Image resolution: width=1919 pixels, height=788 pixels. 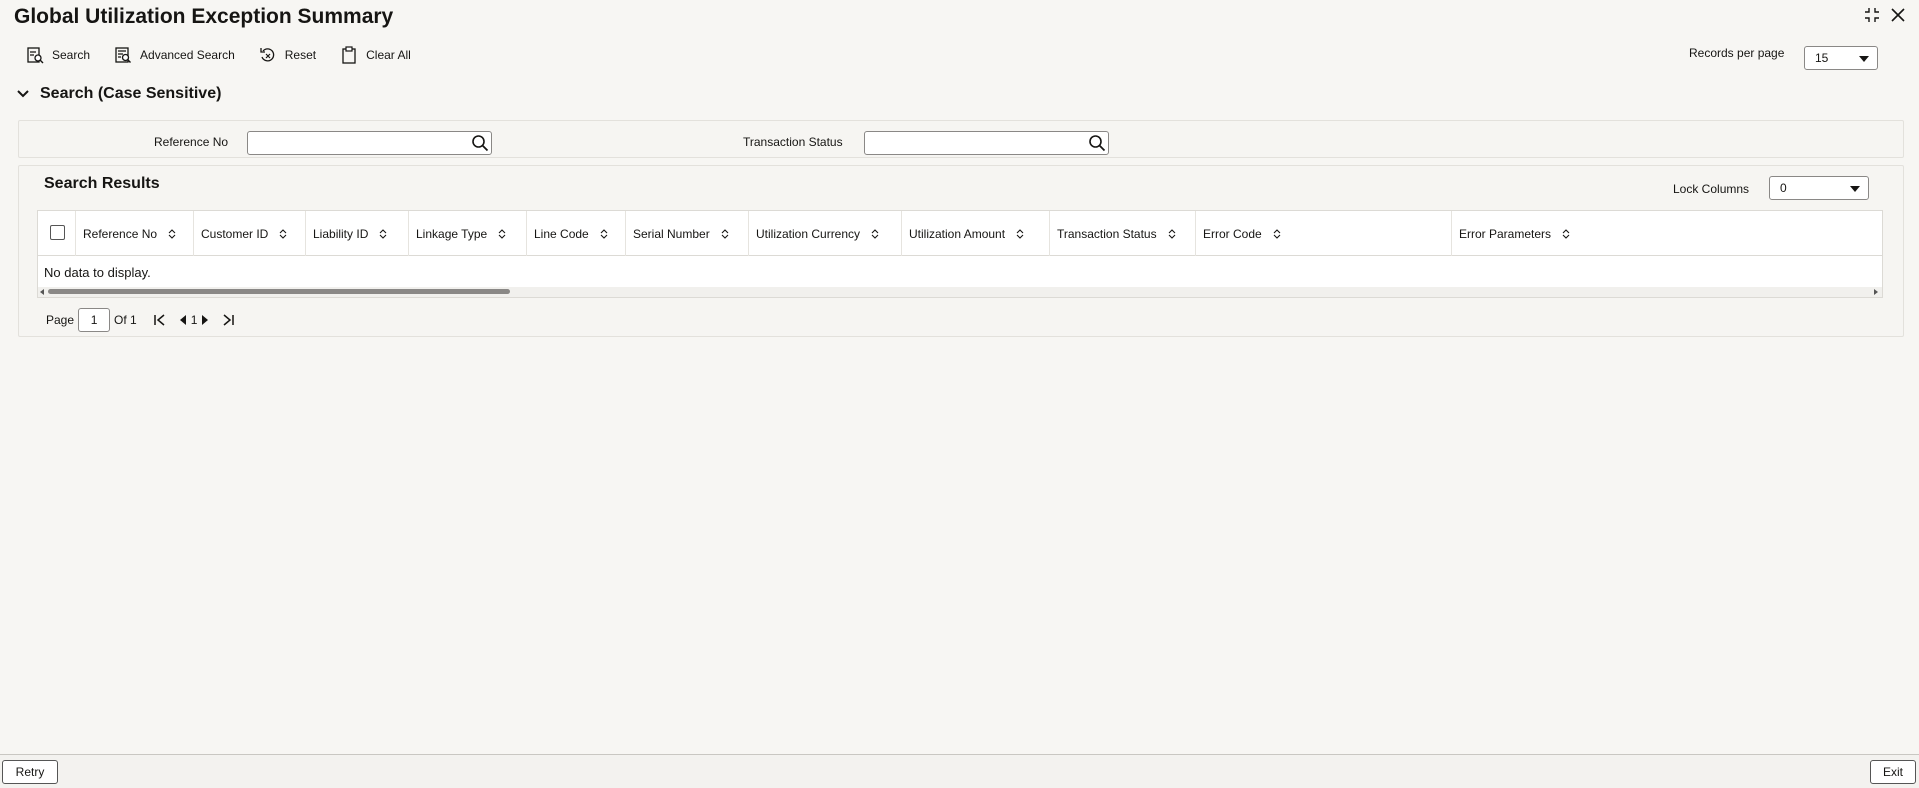 What do you see at coordinates (341, 233) in the screenshot?
I see `column-label: Liability ID` at bounding box center [341, 233].